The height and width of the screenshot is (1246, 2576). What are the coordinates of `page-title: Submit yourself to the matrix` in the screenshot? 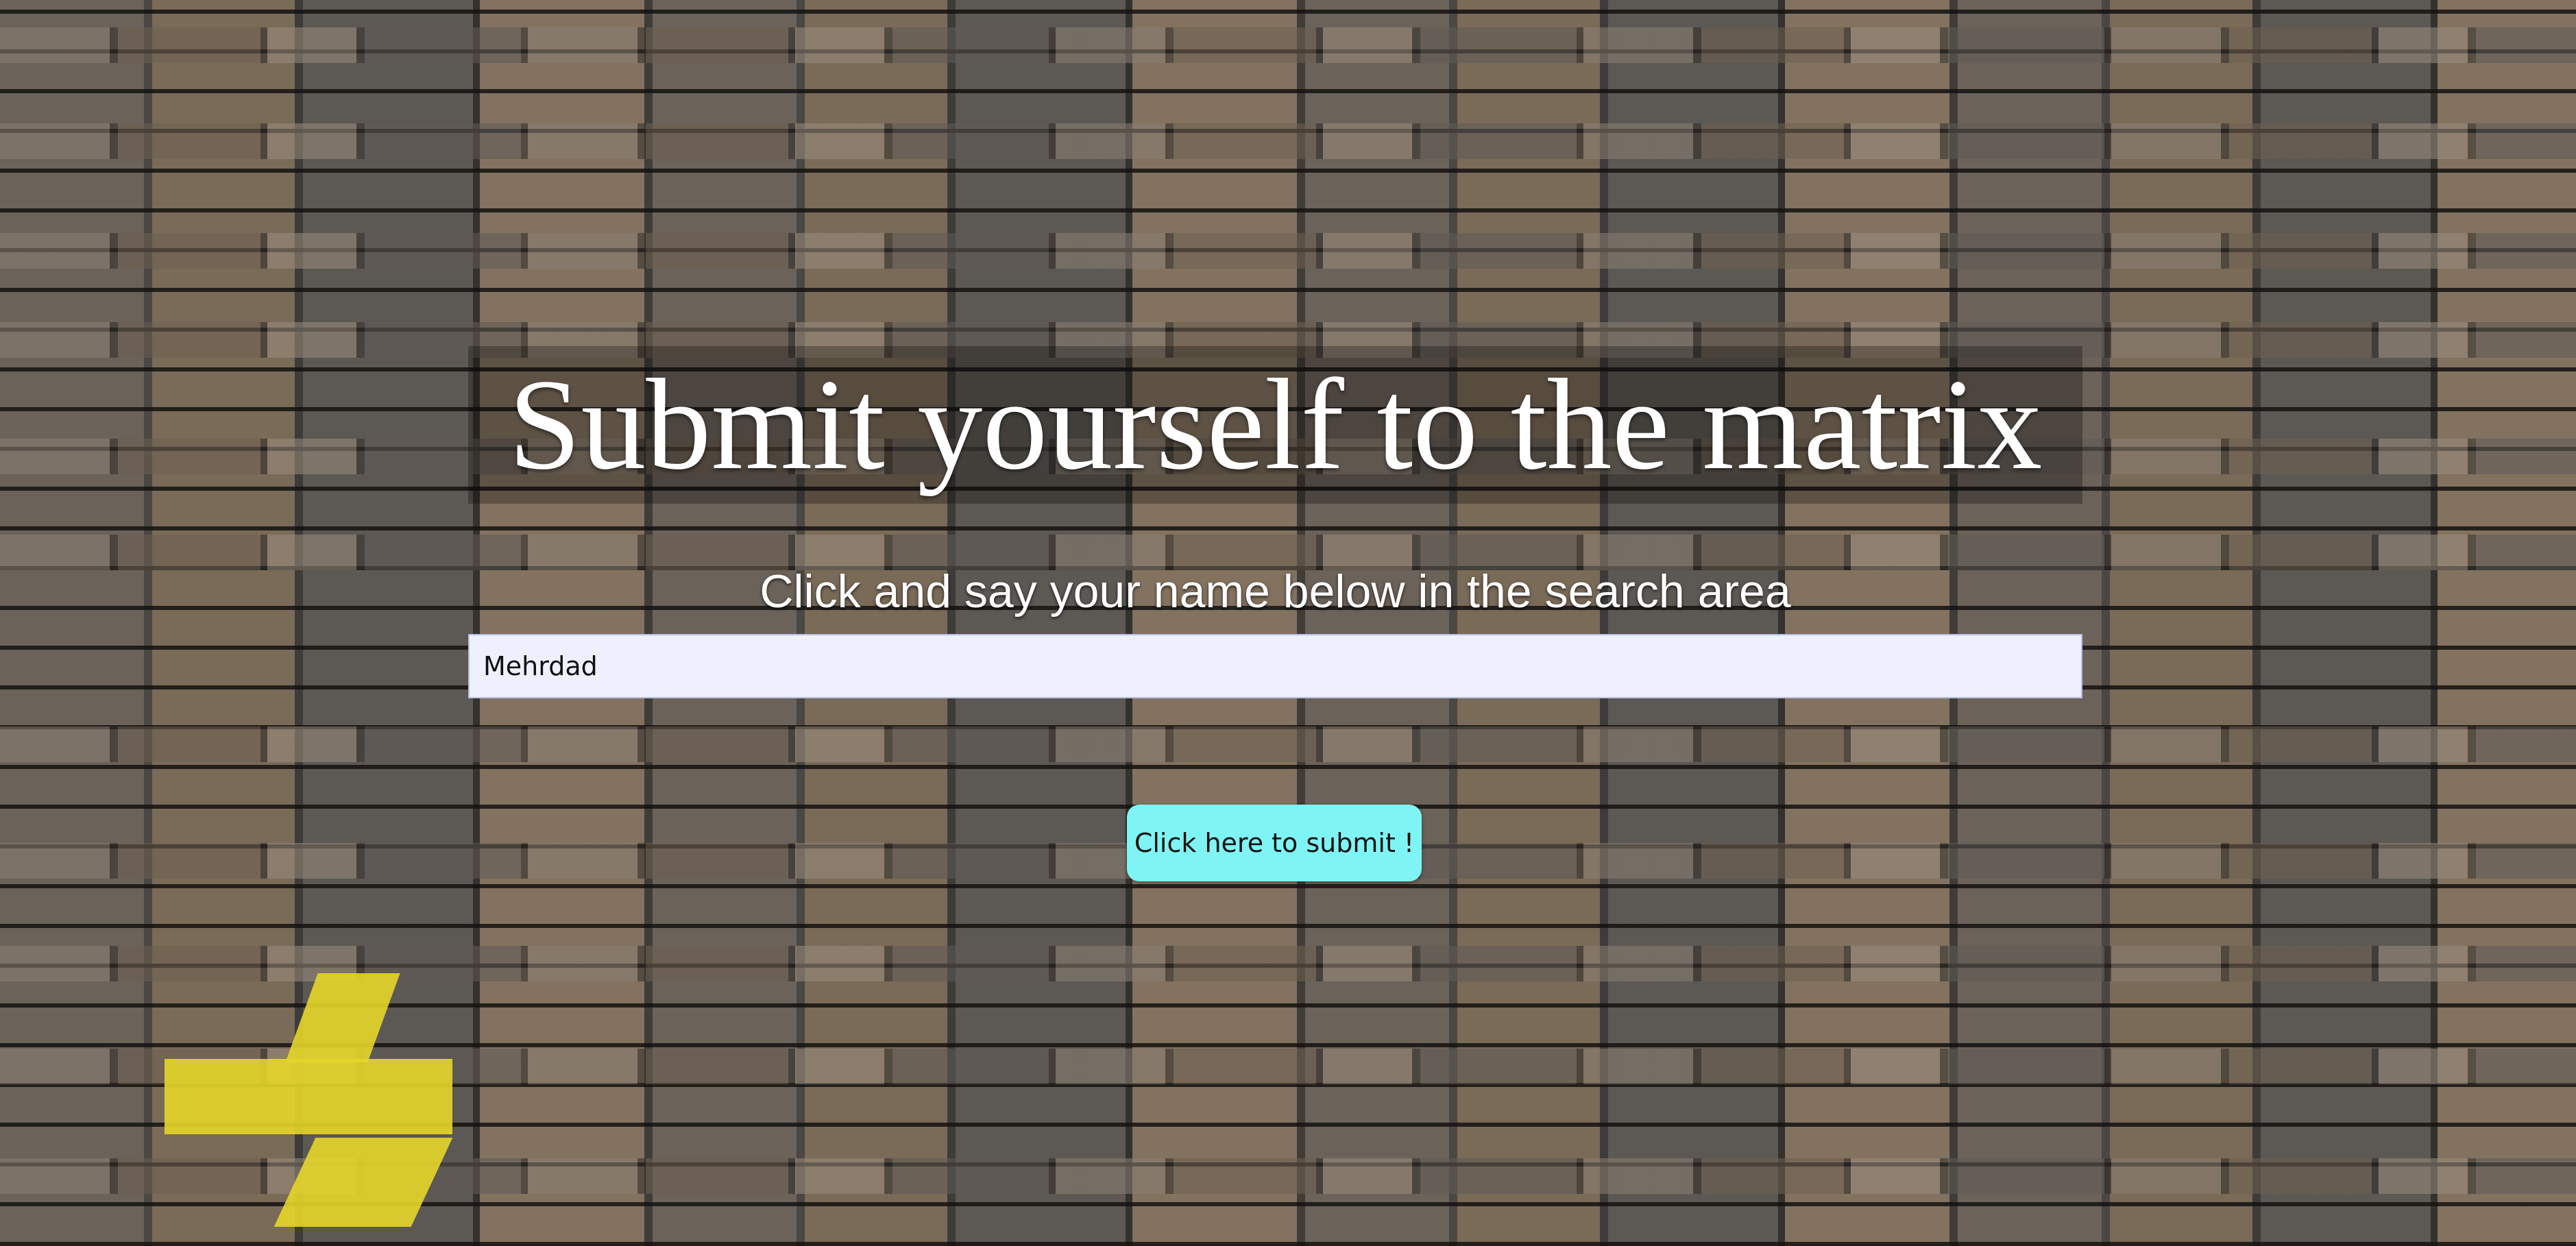 It's located at (1275, 425).